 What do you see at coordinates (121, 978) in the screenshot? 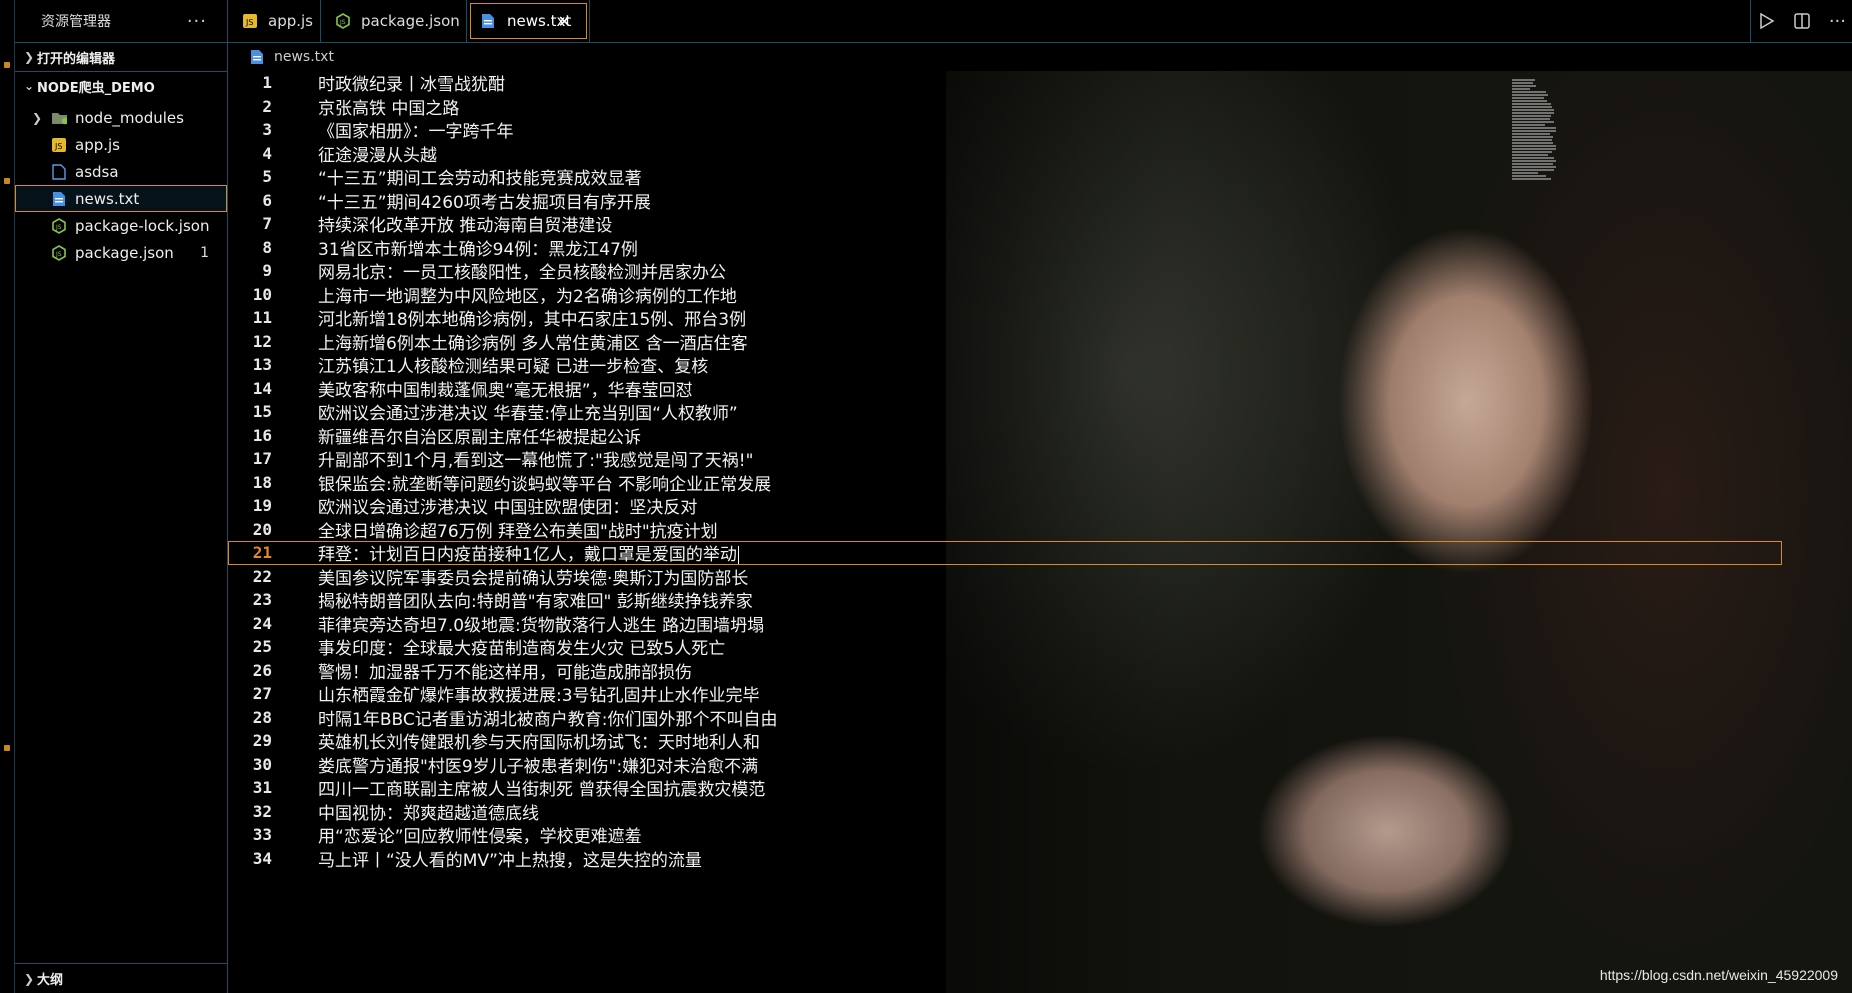
I see `outline-section: ❯ 大纲` at bounding box center [121, 978].